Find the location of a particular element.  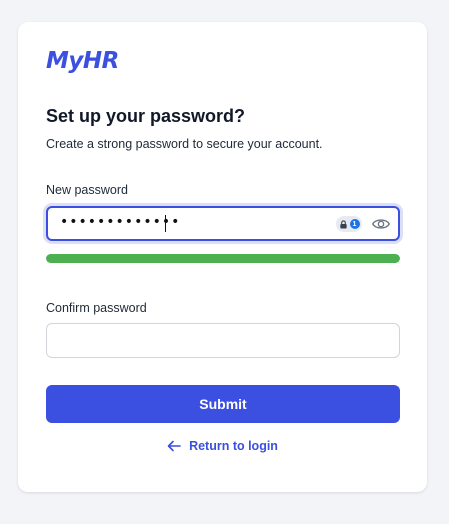

page-title: Set up your password? is located at coordinates (146, 116).